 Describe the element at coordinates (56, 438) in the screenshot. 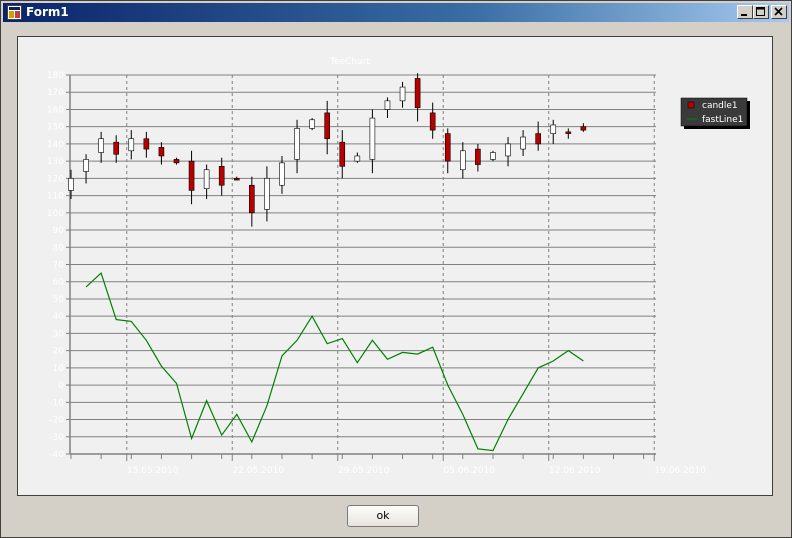

I see `y-tick-label: -30` at that location.